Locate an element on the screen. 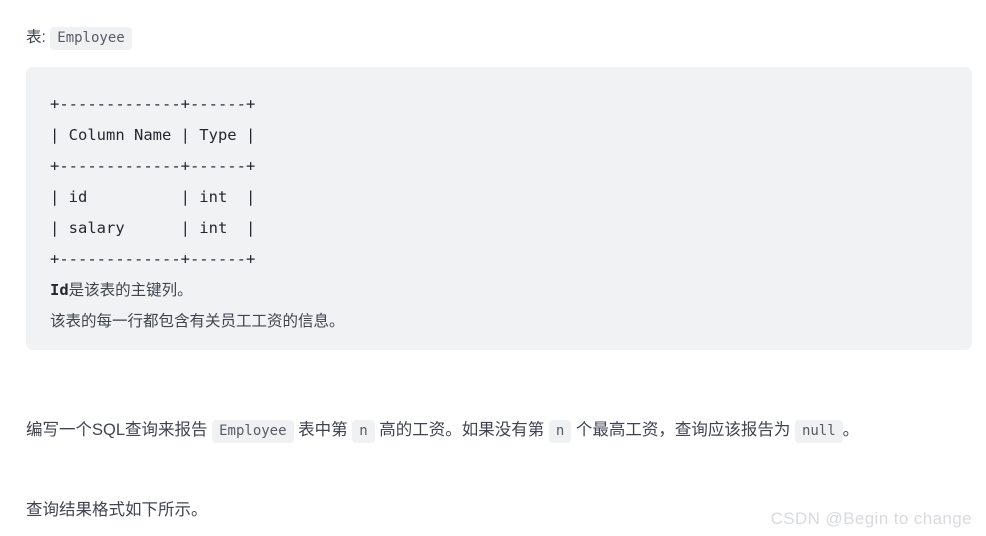  problem-text-part-1: 编写一个SQL查询来报告 is located at coordinates (119, 430).